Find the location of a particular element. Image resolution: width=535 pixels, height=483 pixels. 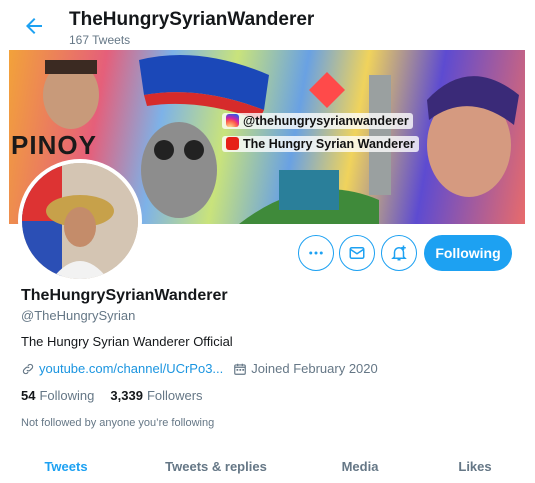

notifications-button is located at coordinates (399, 253).